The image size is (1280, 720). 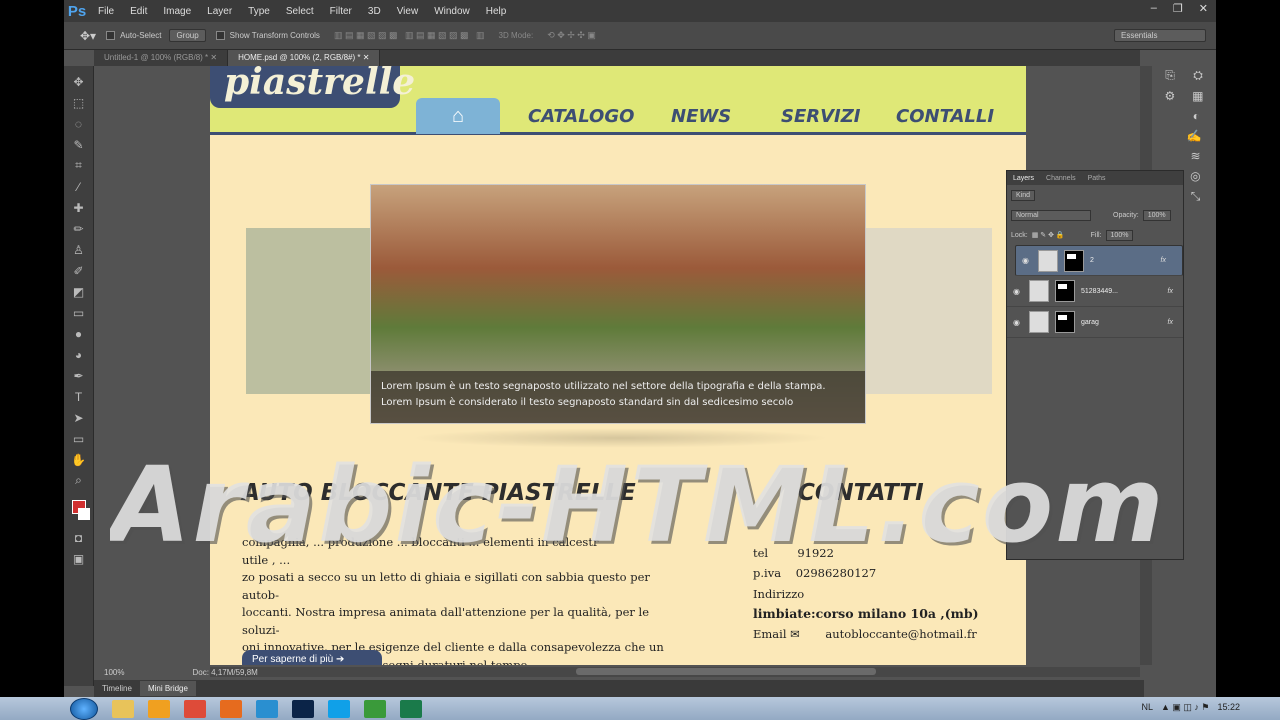 I want to click on workspace-select: Essentials, so click(x=1160, y=35).